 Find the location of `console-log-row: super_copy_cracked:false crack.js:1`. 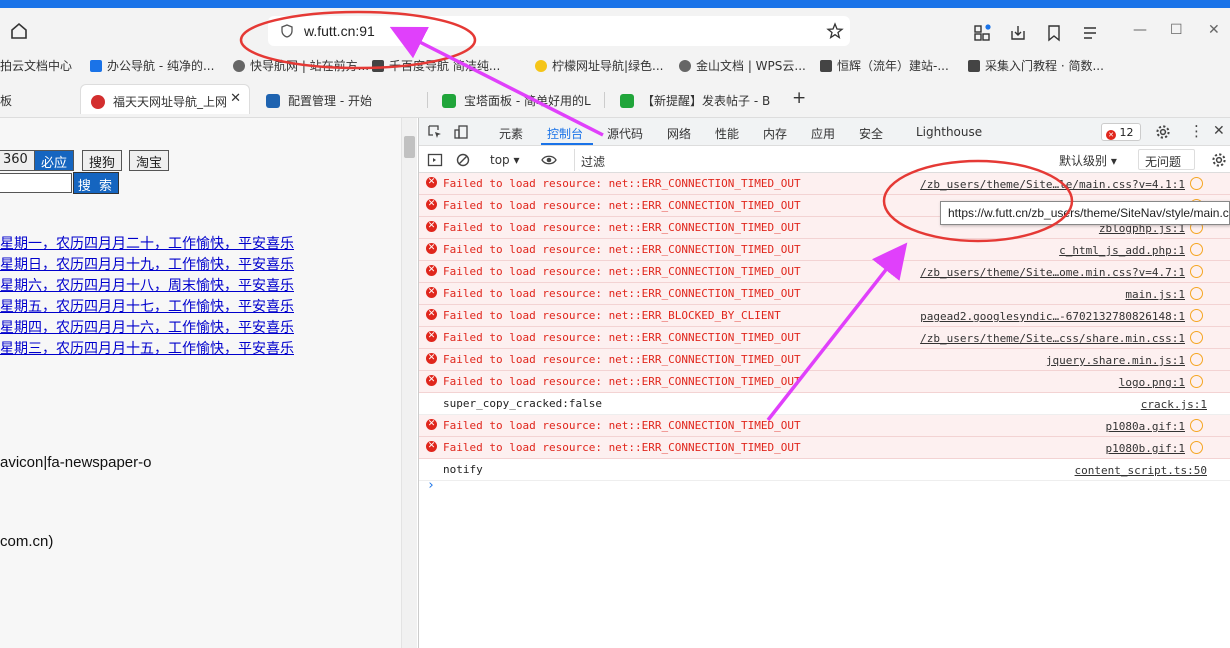

console-log-row: super_copy_cracked:false crack.js:1 is located at coordinates (824, 404).